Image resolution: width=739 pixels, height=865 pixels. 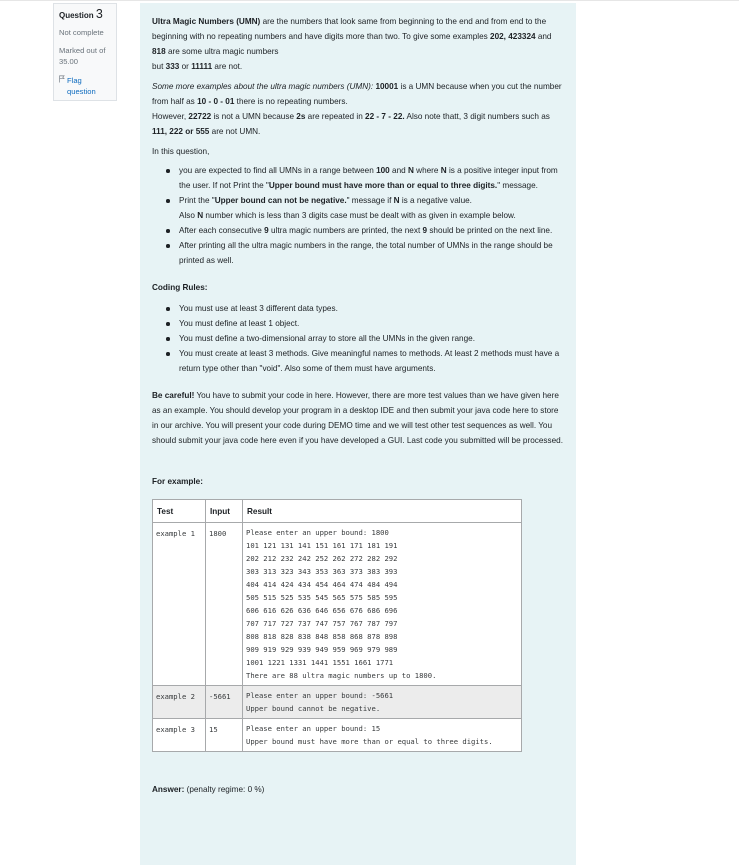 What do you see at coordinates (168, 789) in the screenshot?
I see `answer-bold: Answer:` at bounding box center [168, 789].